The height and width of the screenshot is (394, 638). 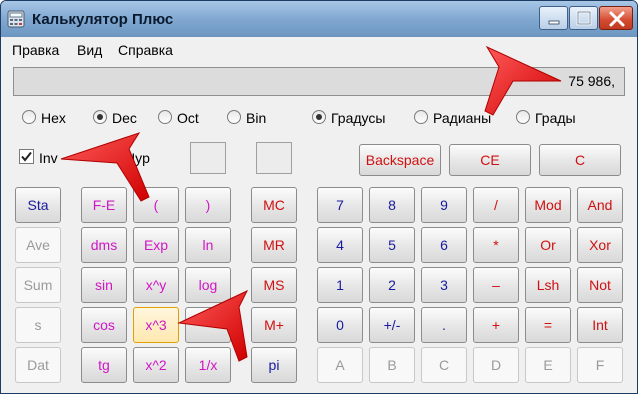 I want to click on sin-button: sin, so click(x=104, y=285).